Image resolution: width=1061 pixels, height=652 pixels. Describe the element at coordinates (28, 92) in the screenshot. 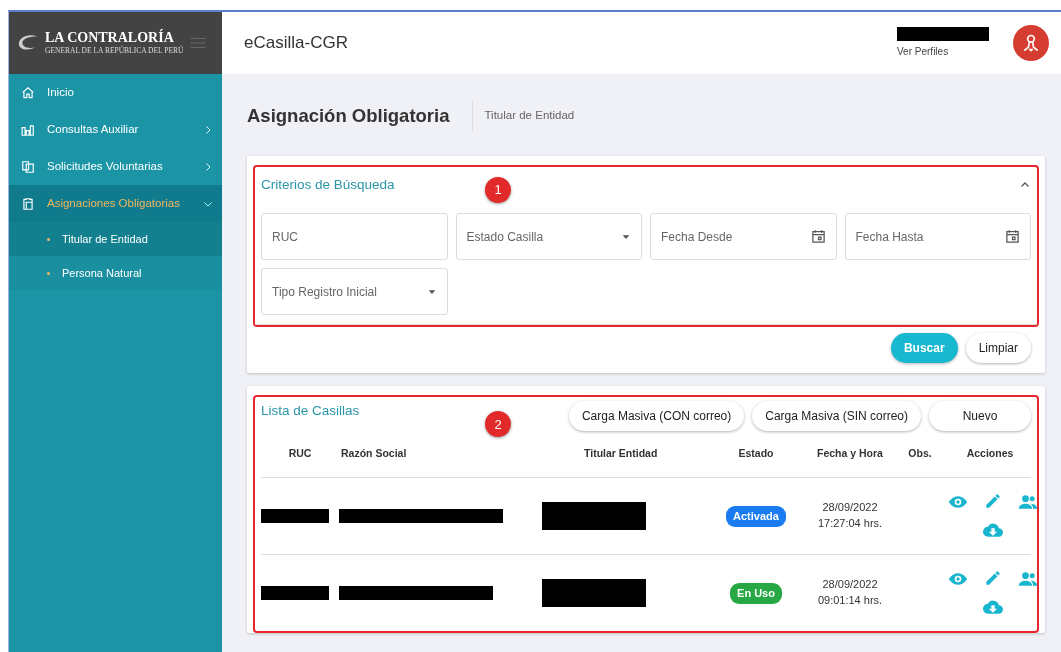

I see `home-icon` at that location.